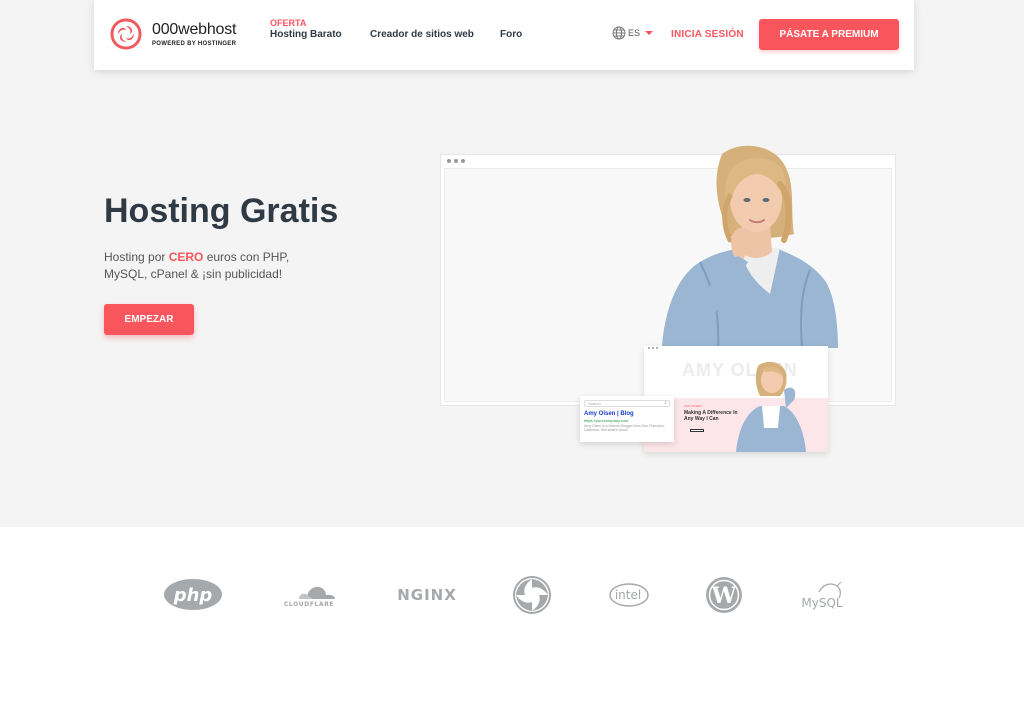 The width and height of the screenshot is (1024, 702). Describe the element at coordinates (149, 319) in the screenshot. I see `empezar-button: EMPEZAR` at that location.